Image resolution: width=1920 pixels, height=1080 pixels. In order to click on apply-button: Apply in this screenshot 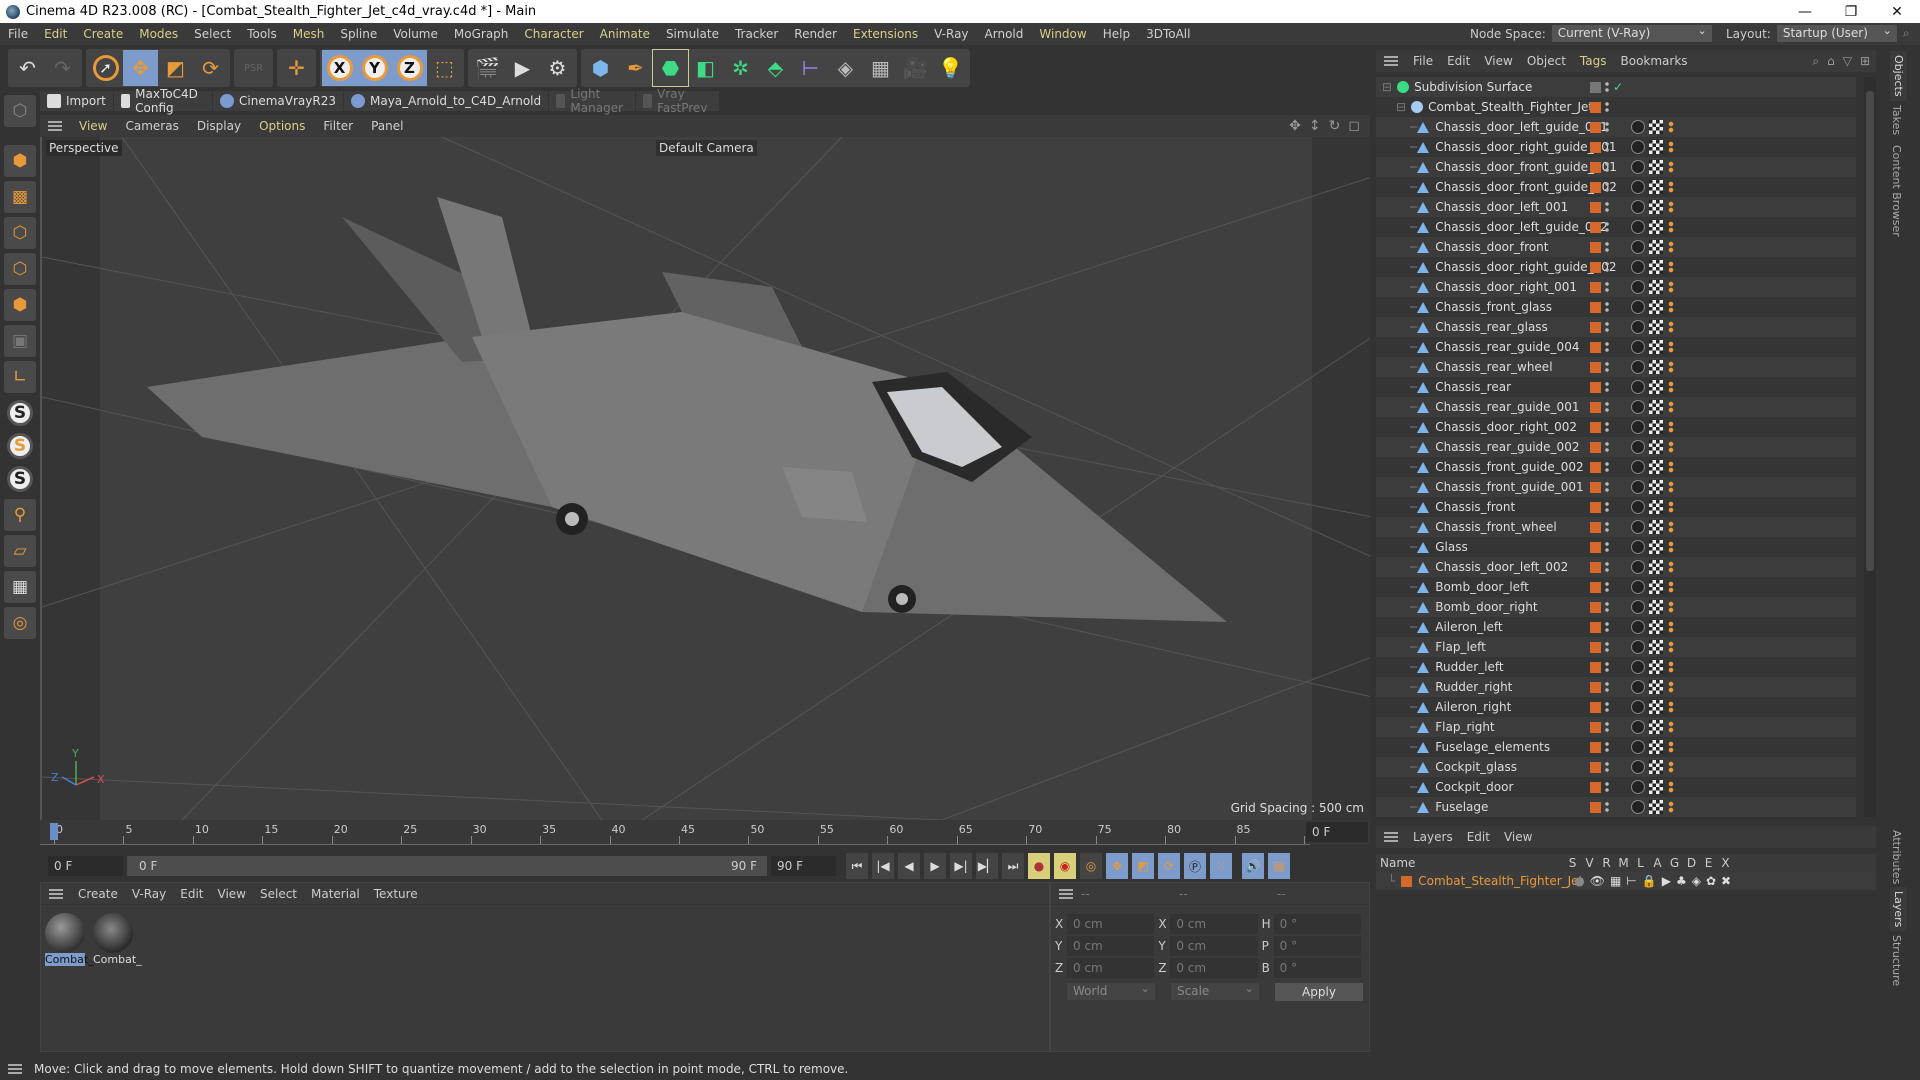, I will do `click(1319, 992)`.